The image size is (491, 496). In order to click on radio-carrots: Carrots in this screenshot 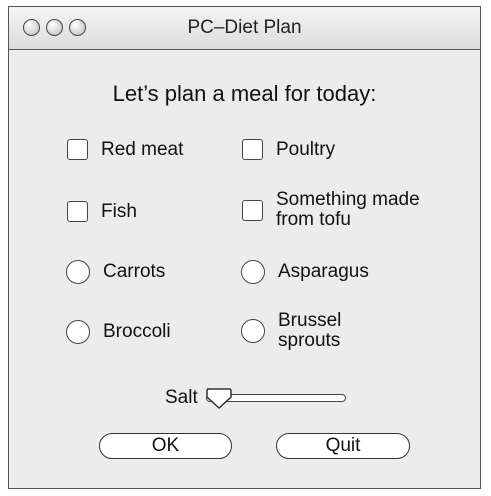, I will do `click(115, 272)`.